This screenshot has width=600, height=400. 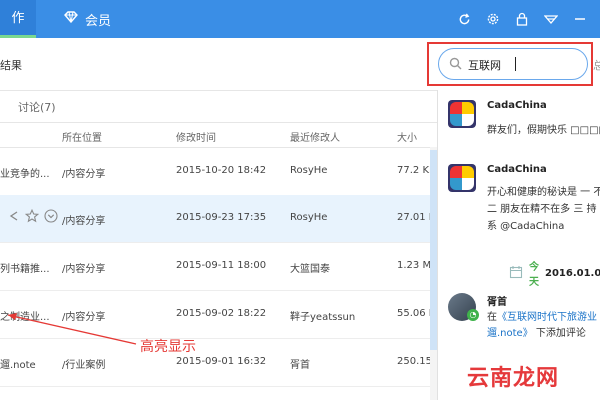 I want to click on date-separator: 今天 2016.01.0, so click(x=554, y=273).